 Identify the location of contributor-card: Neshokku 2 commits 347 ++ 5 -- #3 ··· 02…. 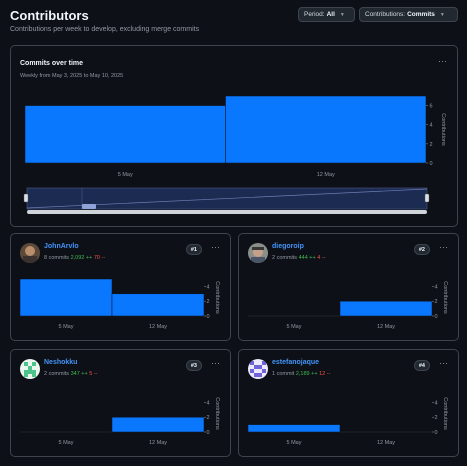
(120, 403).